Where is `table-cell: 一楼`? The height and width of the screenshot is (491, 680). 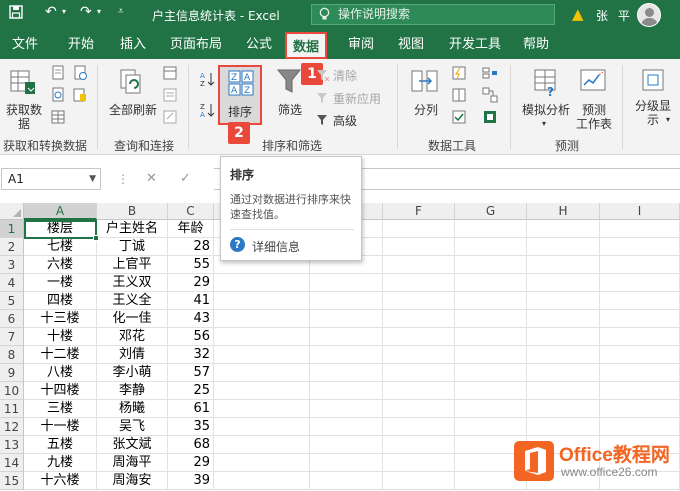
table-cell: 一楼 is located at coordinates (60, 283).